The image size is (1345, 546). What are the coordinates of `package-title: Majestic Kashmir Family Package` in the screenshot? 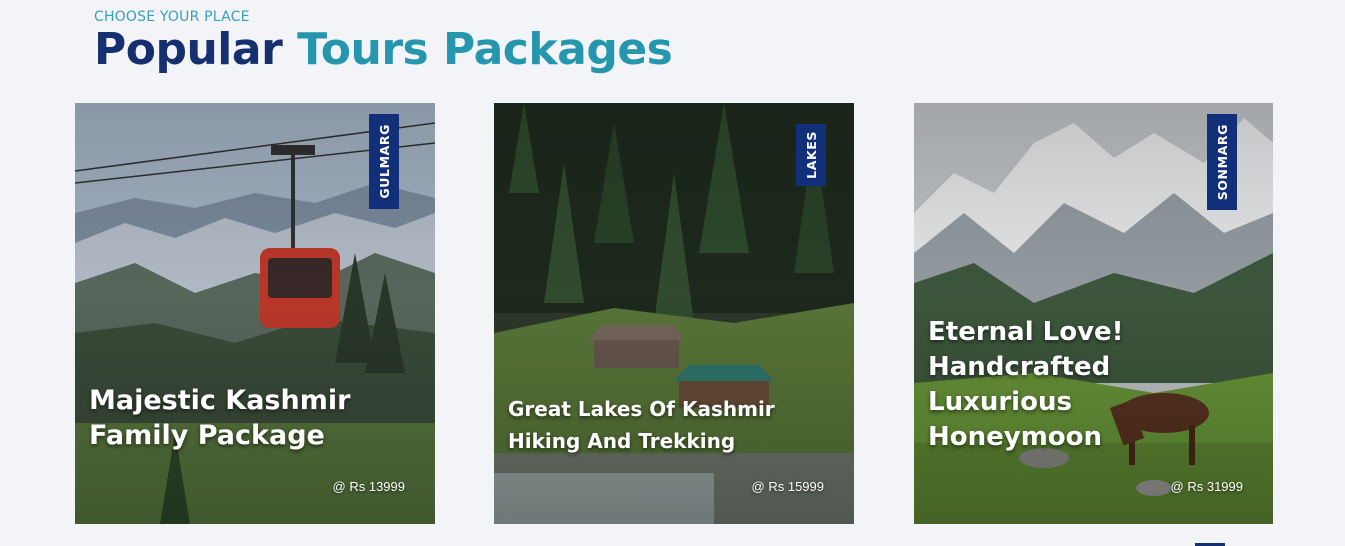 It's located at (219, 418).